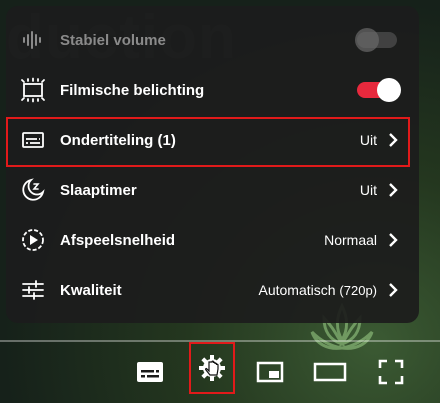 Image resolution: width=440 pixels, height=403 pixels. What do you see at coordinates (212, 190) in the screenshot?
I see `menu-item-sleep-timer: Slaaptimer Uit` at bounding box center [212, 190].